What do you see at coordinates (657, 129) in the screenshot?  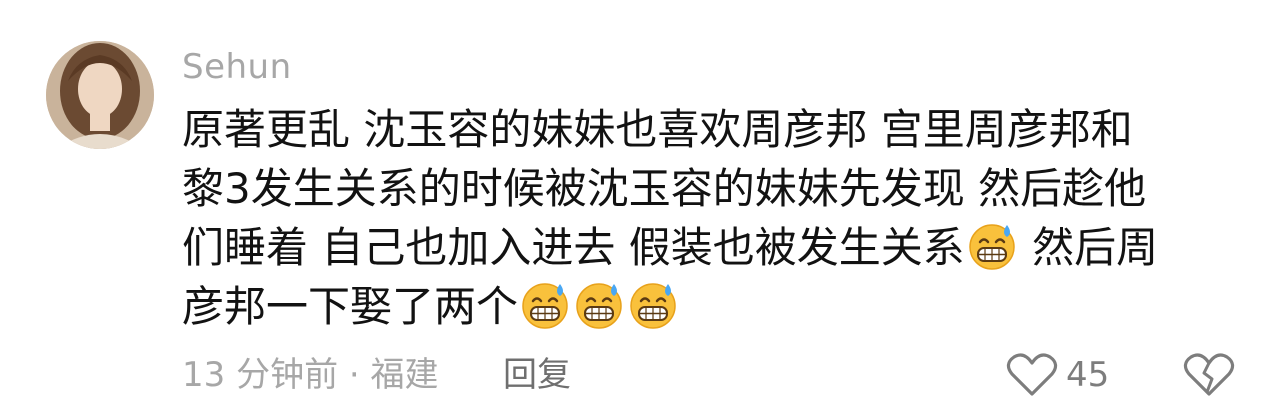 I see `comment-line: 原著更乱 沈玉容的妹妹也喜欢周彦邦 宫里周彦邦和` at bounding box center [657, 129].